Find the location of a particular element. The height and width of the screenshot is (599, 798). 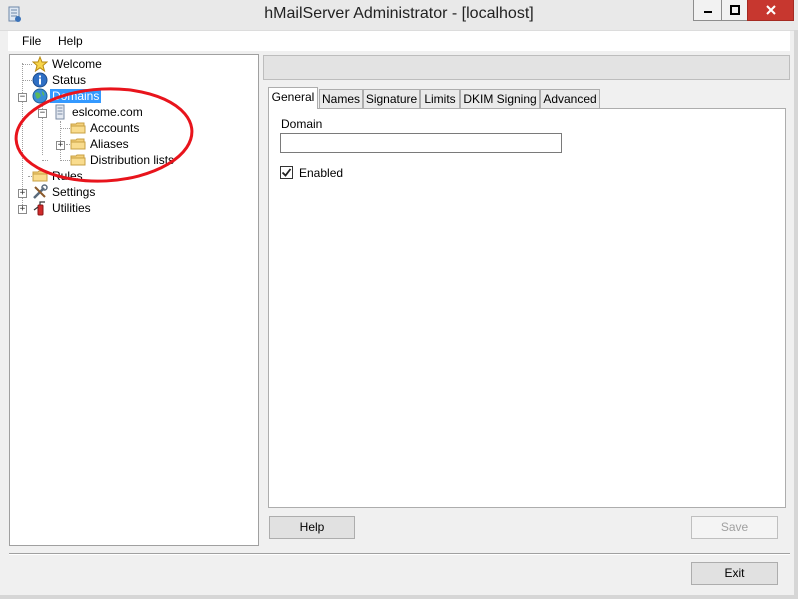

tab-names: Names is located at coordinates (341, 98).